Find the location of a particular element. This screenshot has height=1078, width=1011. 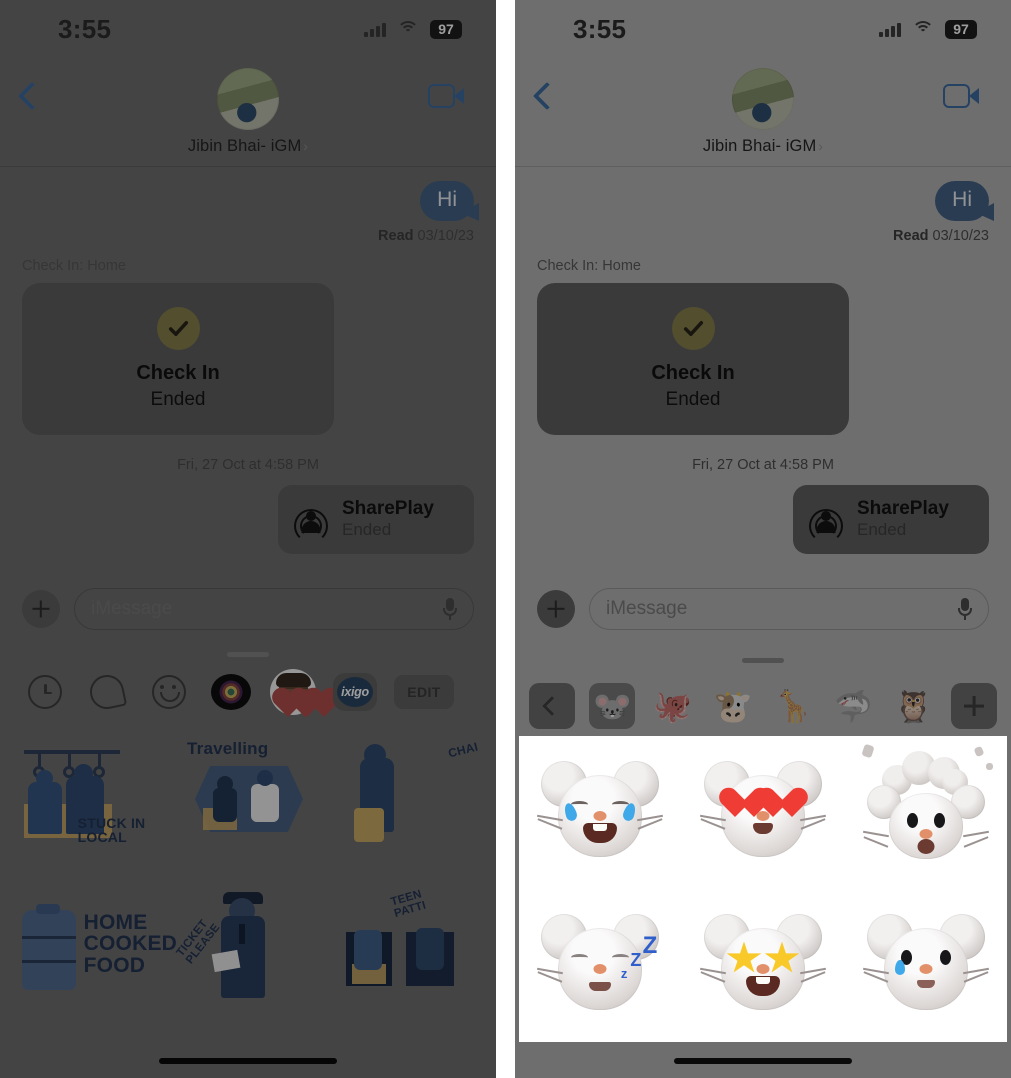

memoji-character-giraffe: 🦒 is located at coordinates (793, 706).